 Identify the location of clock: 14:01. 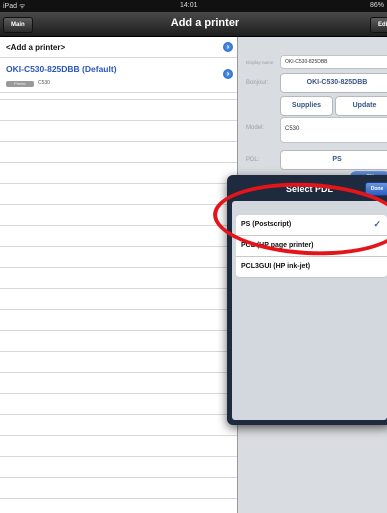
(189, 5).